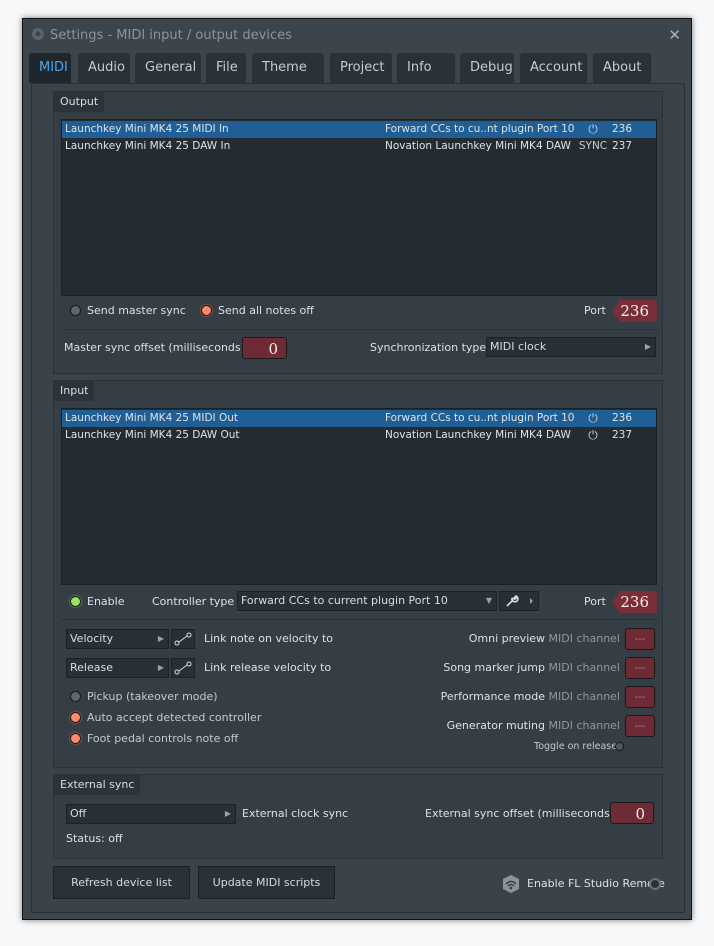  I want to click on tab-midi: MIDI, so click(50, 68).